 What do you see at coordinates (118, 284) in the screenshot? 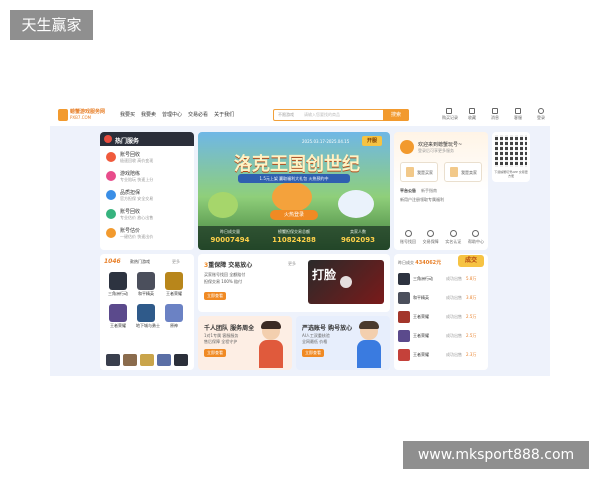
I see `game-tile: 三角洲行动` at bounding box center [118, 284].